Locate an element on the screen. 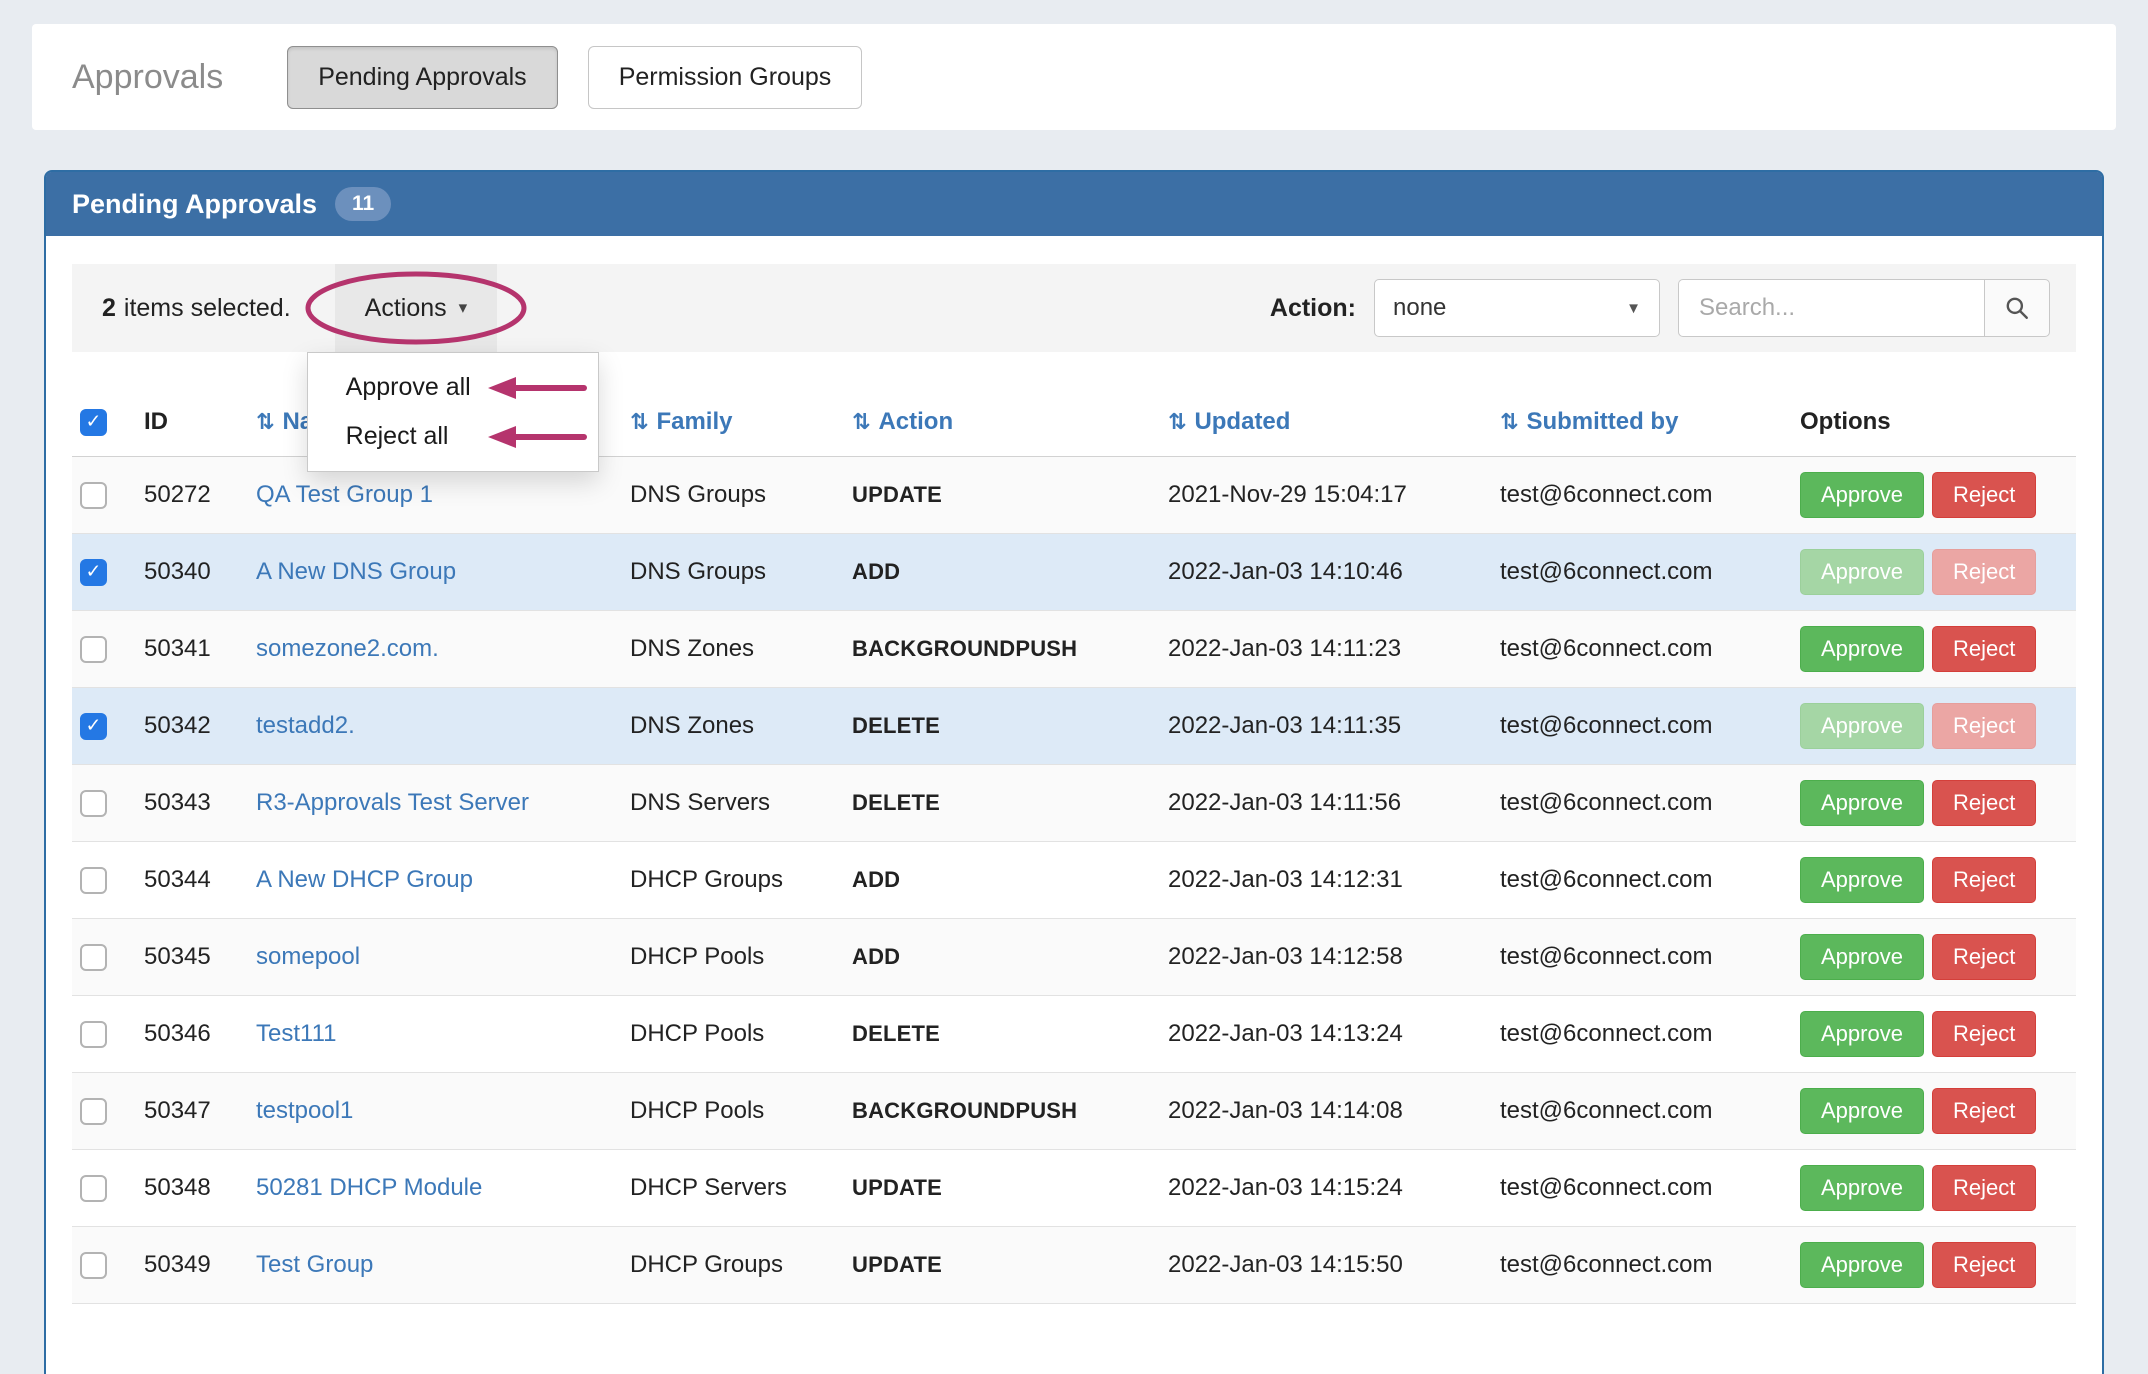  selected-count: 2 is located at coordinates (109, 307).